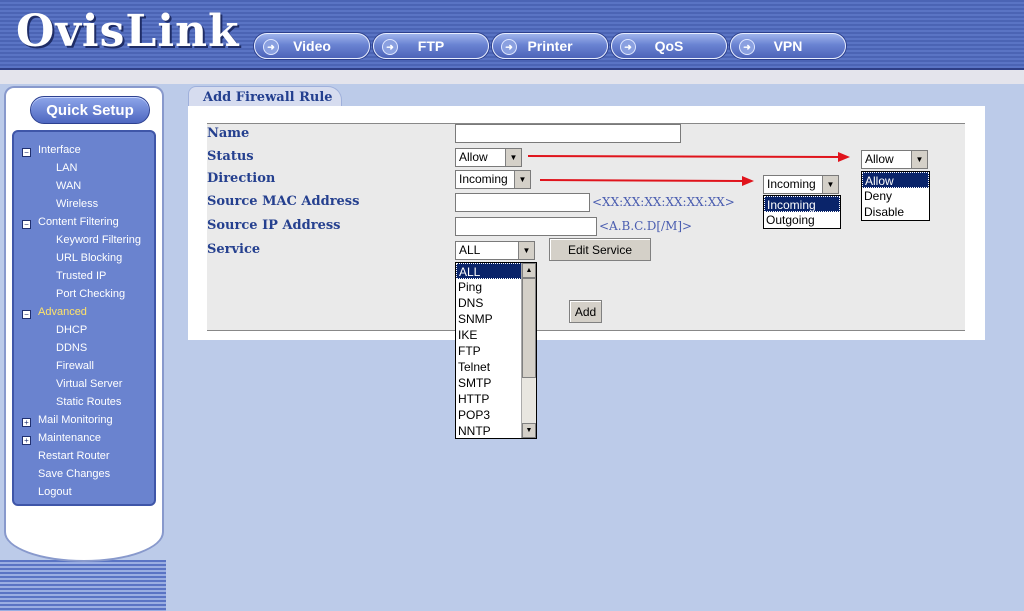 The image size is (1024, 611). What do you see at coordinates (83, 585) in the screenshot?
I see `sidebar-footer-stripes` at bounding box center [83, 585].